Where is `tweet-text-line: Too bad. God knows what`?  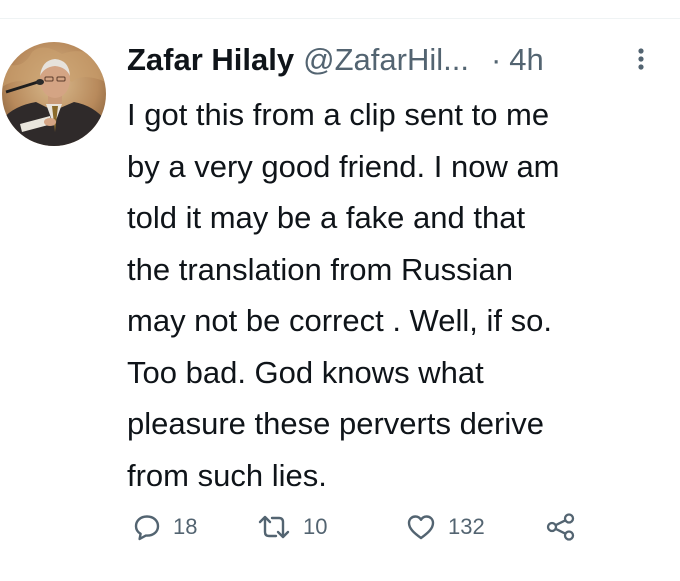 tweet-text-line: Too bad. God knows what is located at coordinates (305, 372).